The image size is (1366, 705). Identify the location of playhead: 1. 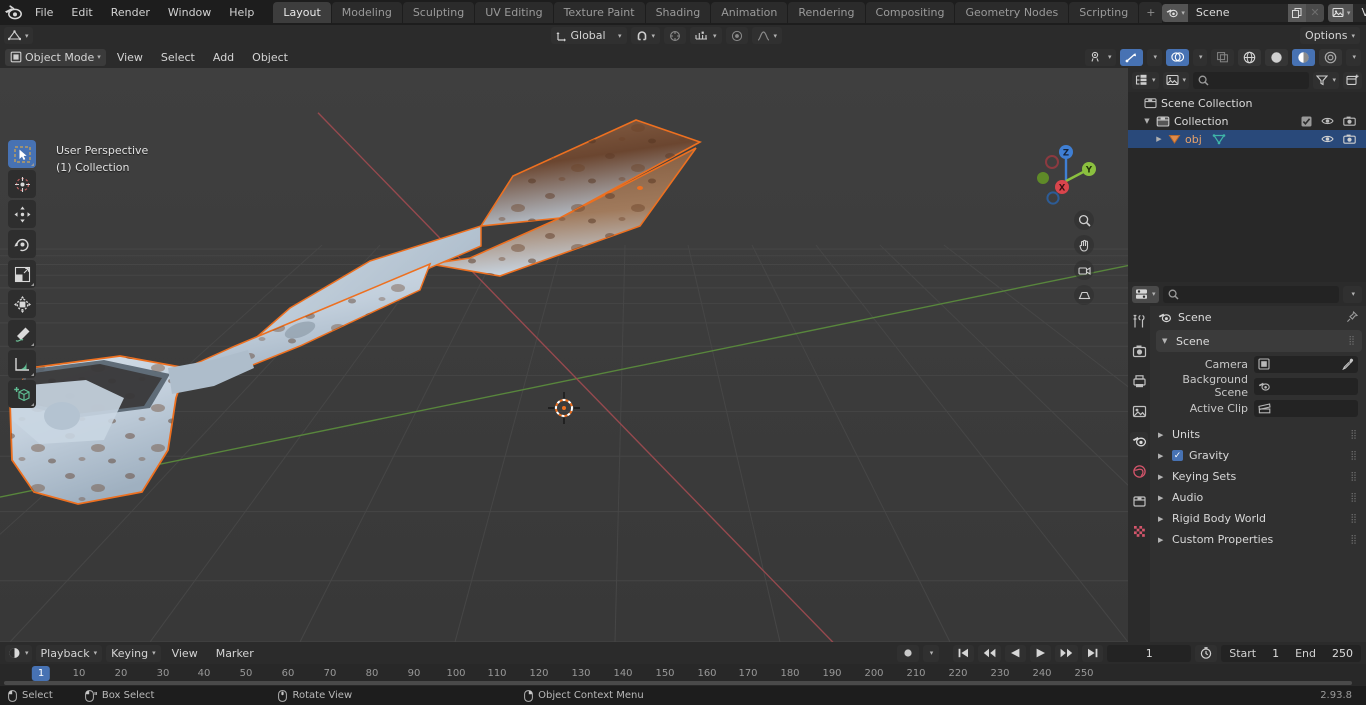
(41, 673).